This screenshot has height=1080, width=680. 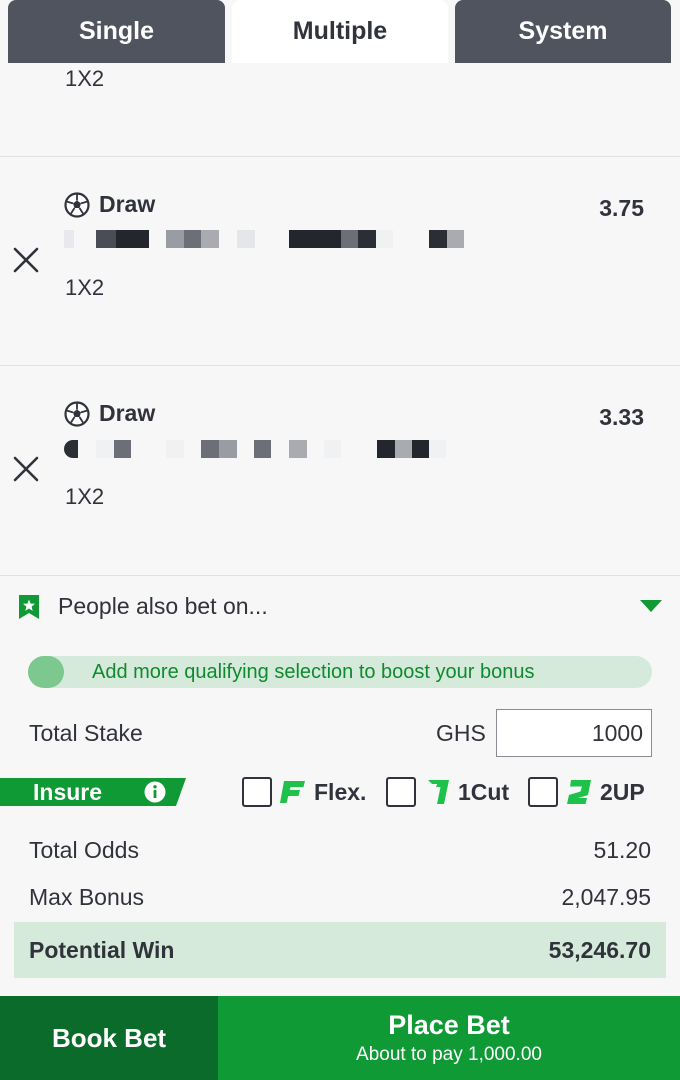 I want to click on caret-down-icon, so click(x=651, y=606).